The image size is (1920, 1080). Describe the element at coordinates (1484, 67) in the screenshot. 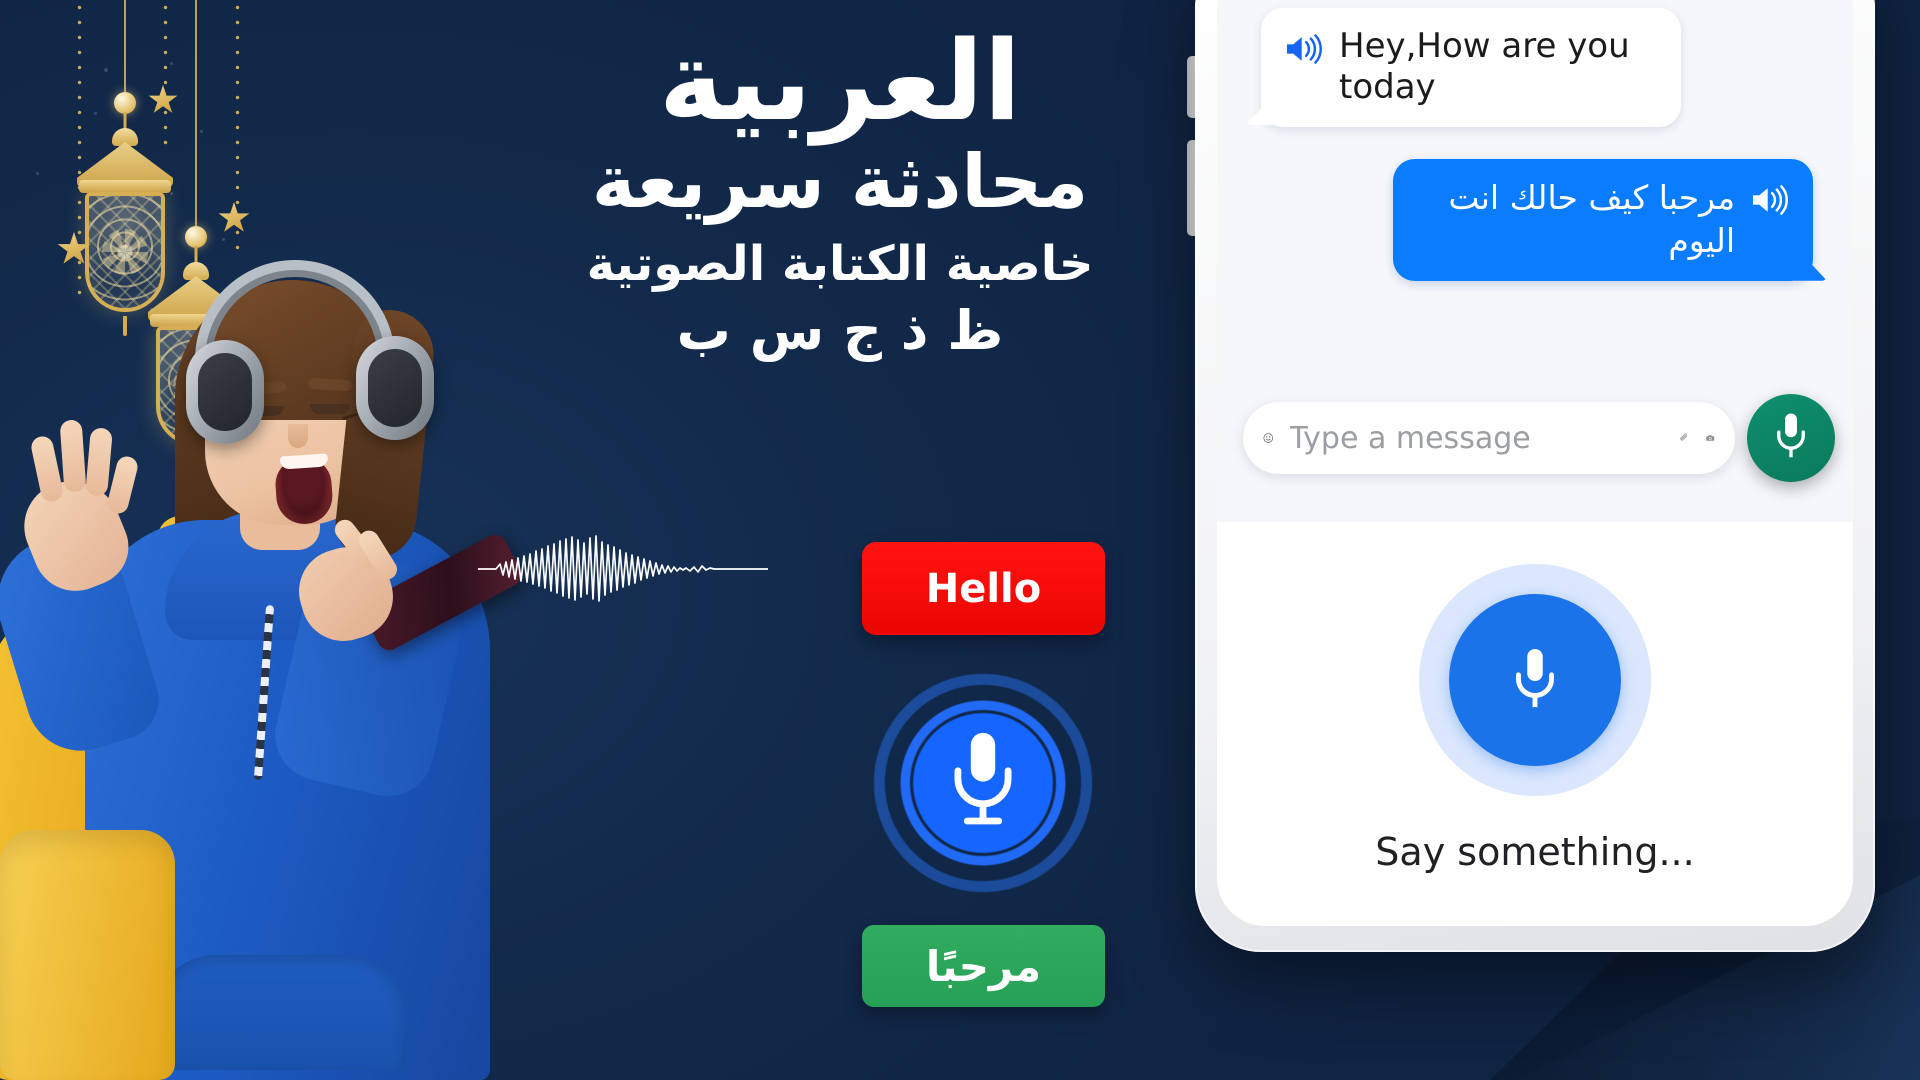

I see `chat-text-incoming: Hey,How are you today` at that location.